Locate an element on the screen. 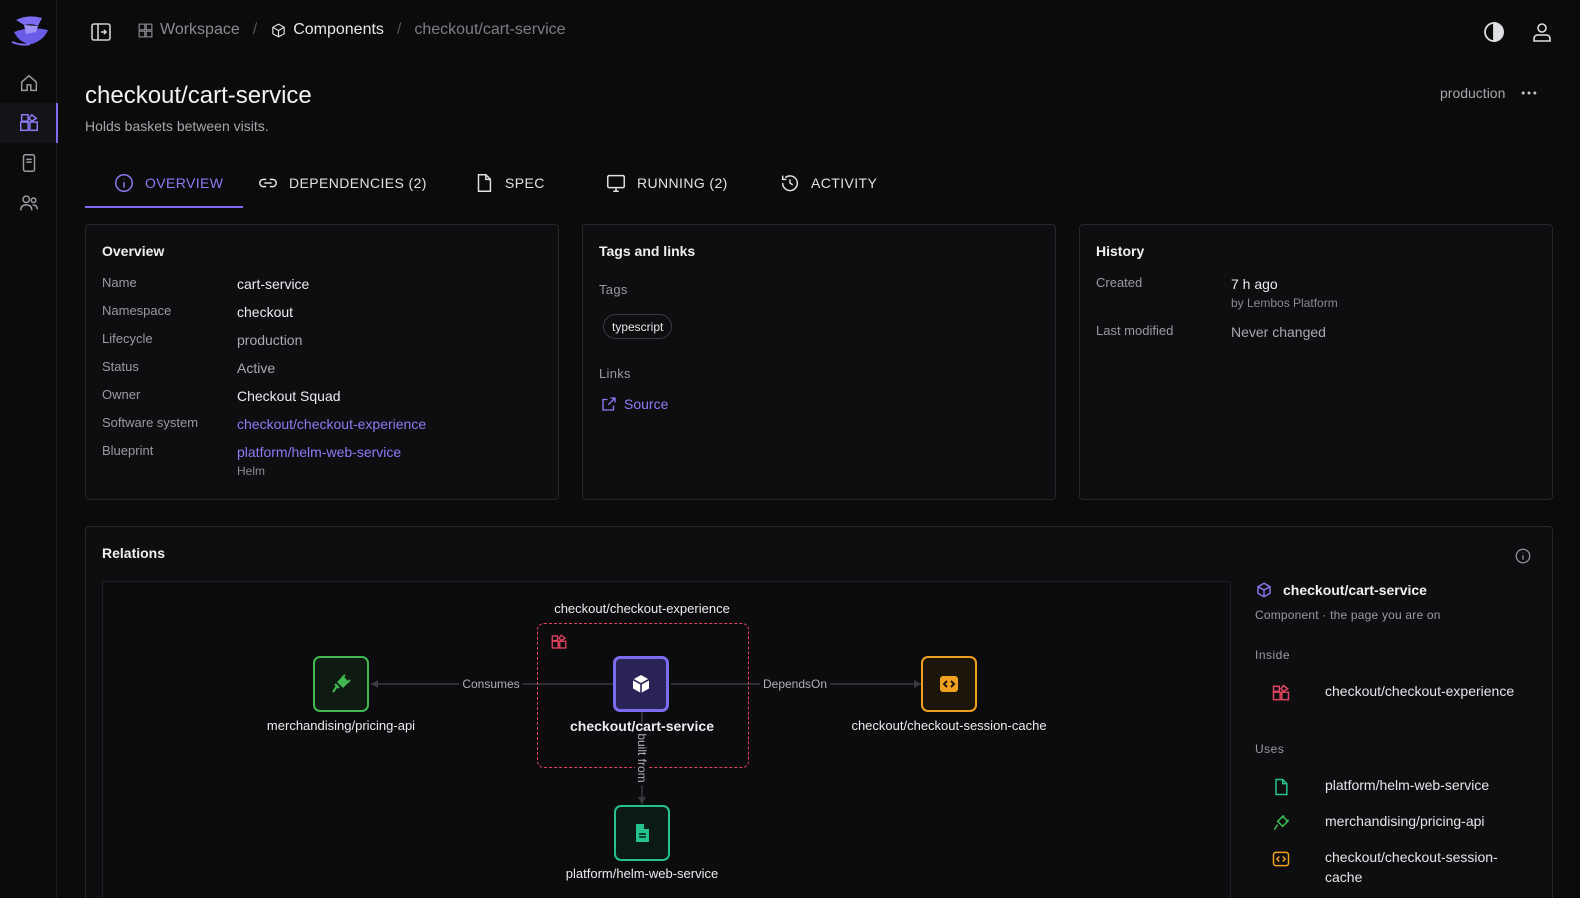  tab-dependencies: DEPENDENCIES (2) is located at coordinates (350, 183).